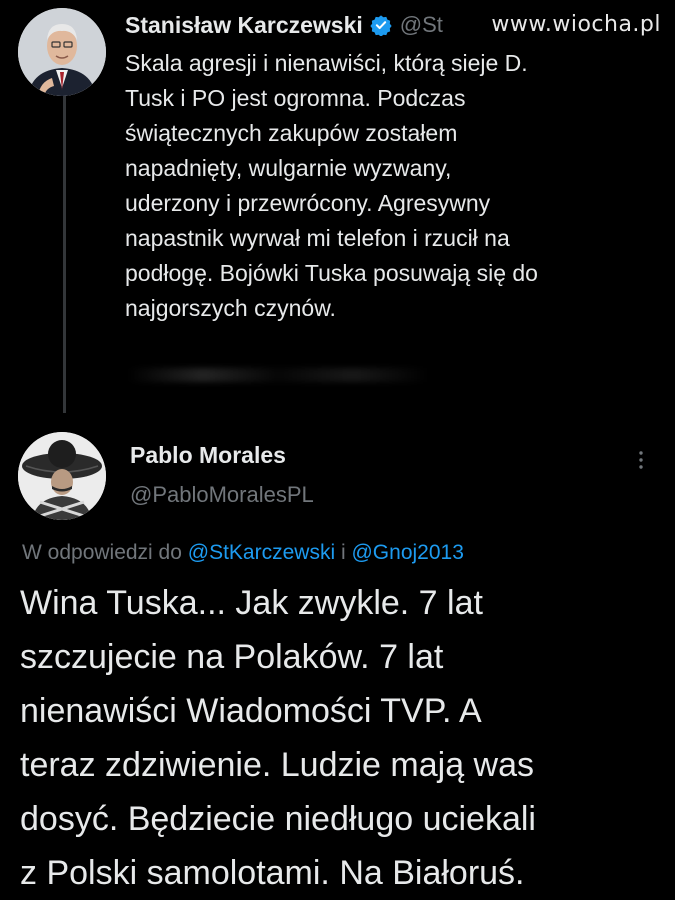 This screenshot has width=675, height=900. I want to click on tweet1-handle: @St, so click(421, 25).